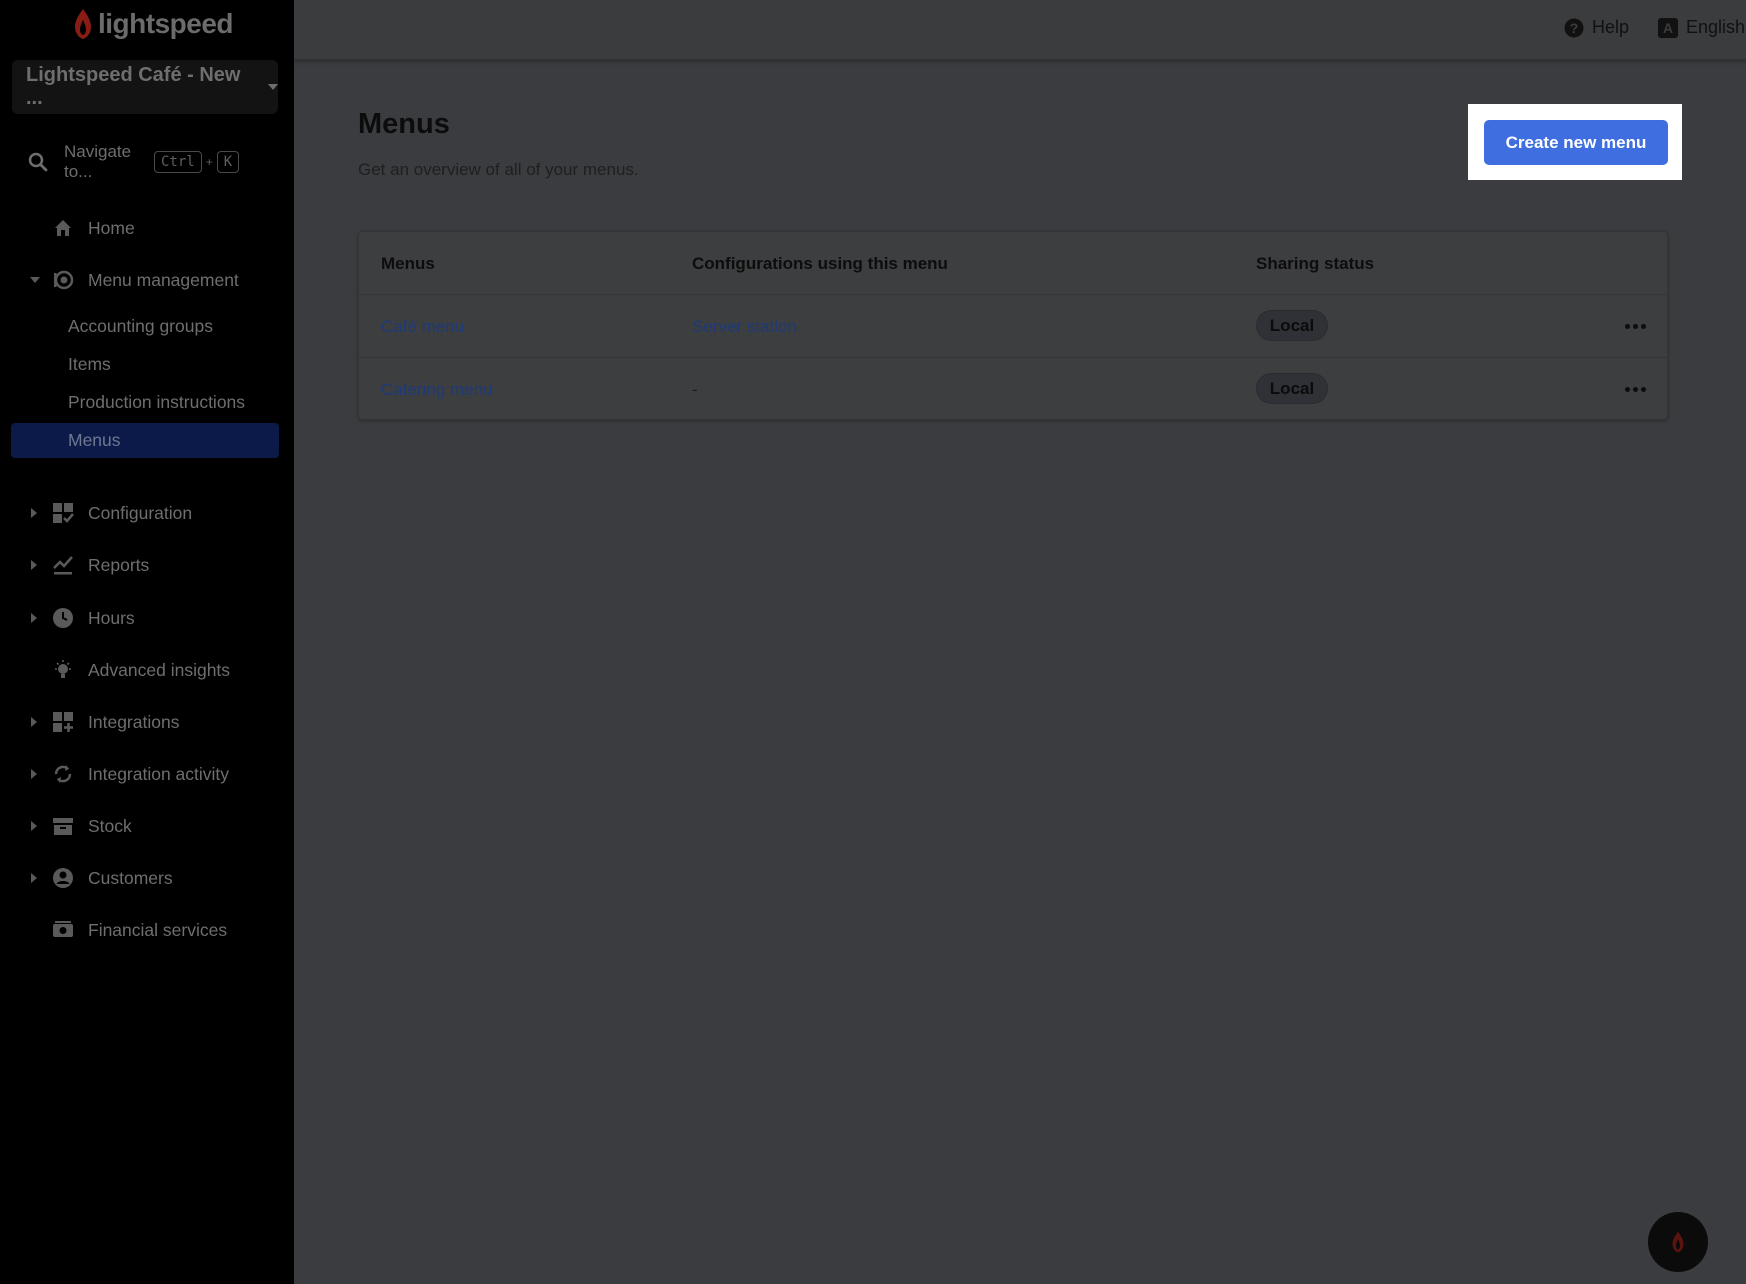 The width and height of the screenshot is (1746, 1284). I want to click on sidebar-item-advanced-insights: Advanced insights, so click(147, 670).